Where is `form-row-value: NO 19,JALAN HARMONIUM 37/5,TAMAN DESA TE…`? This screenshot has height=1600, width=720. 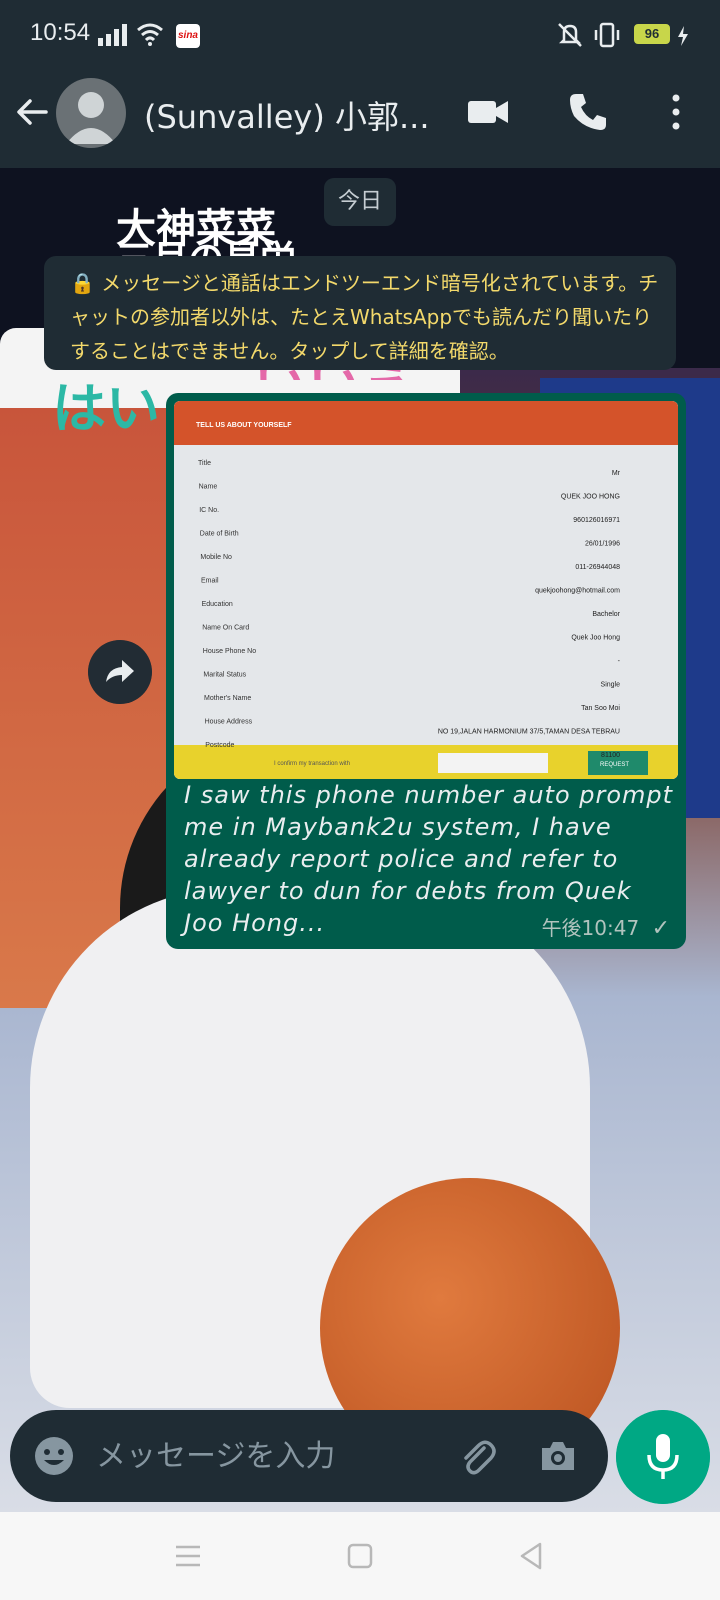 form-row-value: NO 19,JALAN HARMONIUM 37/5,TAMAN DESA TE… is located at coordinates (529, 732).